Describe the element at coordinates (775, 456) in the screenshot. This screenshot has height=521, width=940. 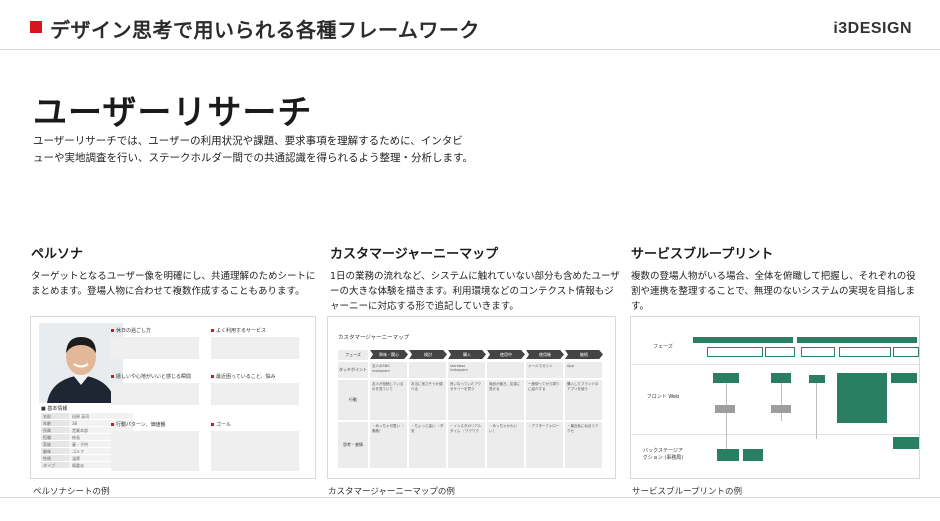
I see `blueprint-lane: バックステージアクション (事務局)` at that location.